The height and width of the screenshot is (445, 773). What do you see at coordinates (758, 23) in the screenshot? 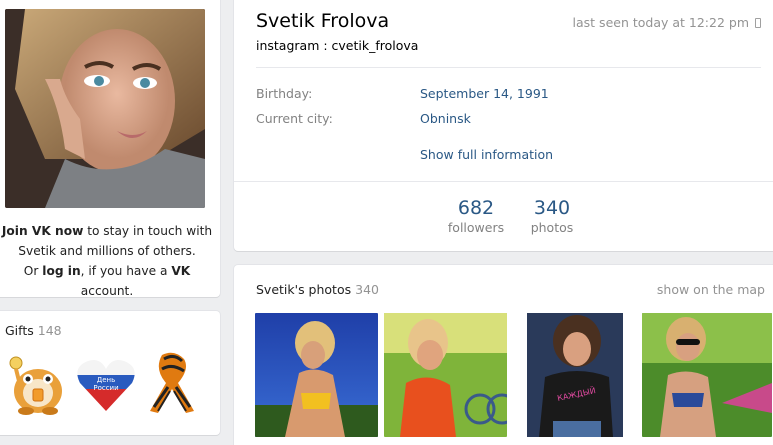
I see `phone-icon` at bounding box center [758, 23].